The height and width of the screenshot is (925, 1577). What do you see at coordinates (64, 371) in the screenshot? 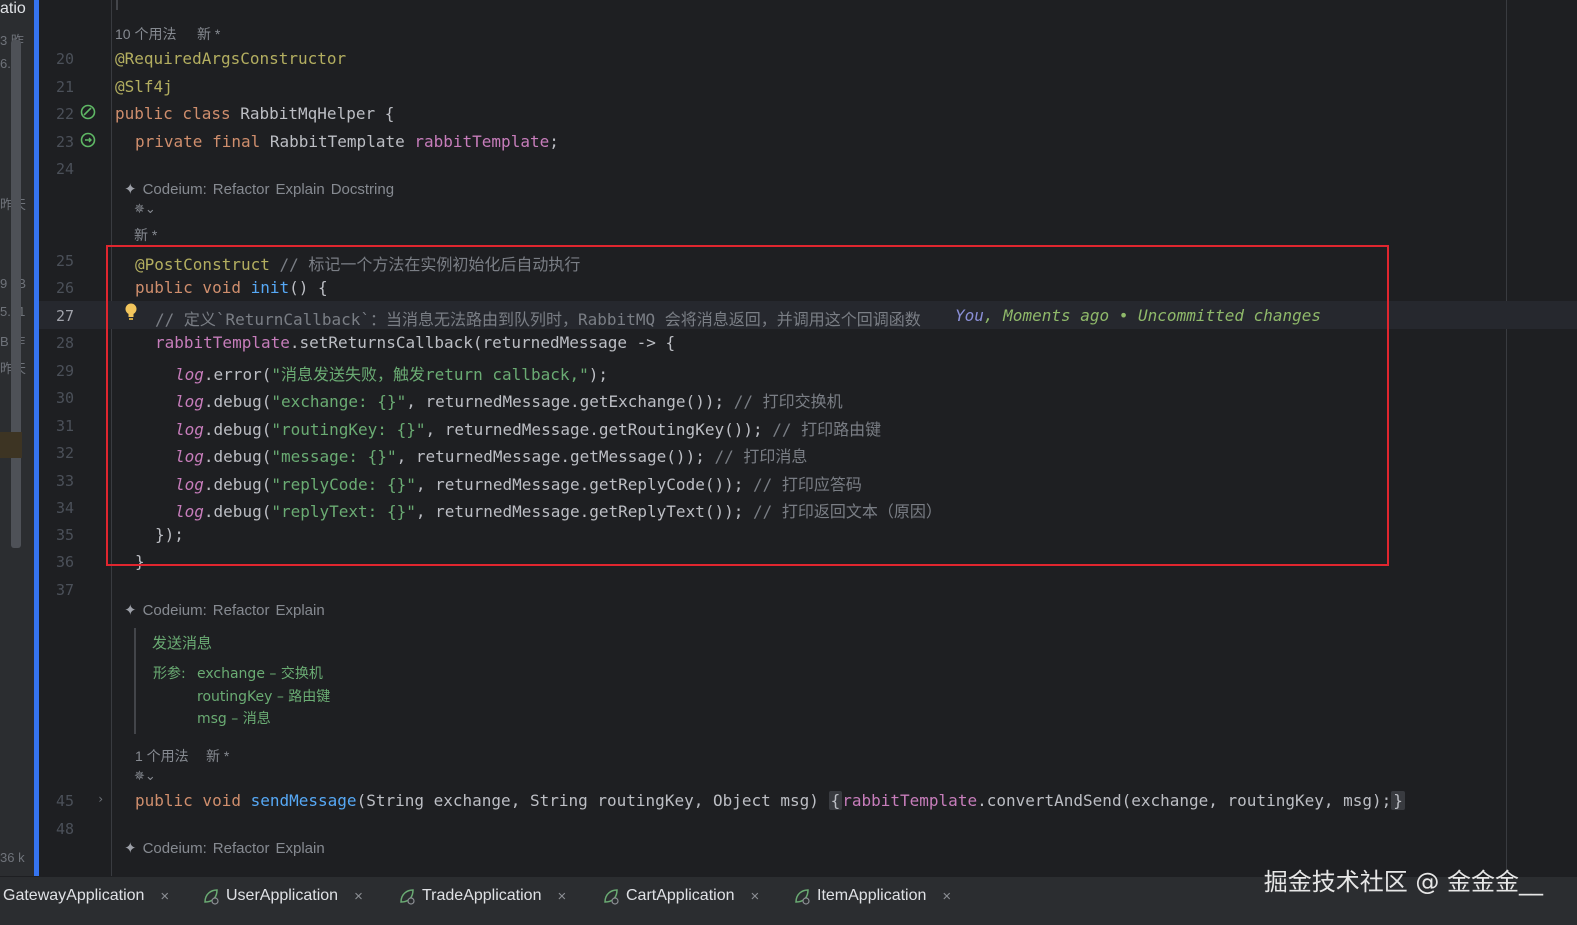
I see `line-number: 29` at bounding box center [64, 371].